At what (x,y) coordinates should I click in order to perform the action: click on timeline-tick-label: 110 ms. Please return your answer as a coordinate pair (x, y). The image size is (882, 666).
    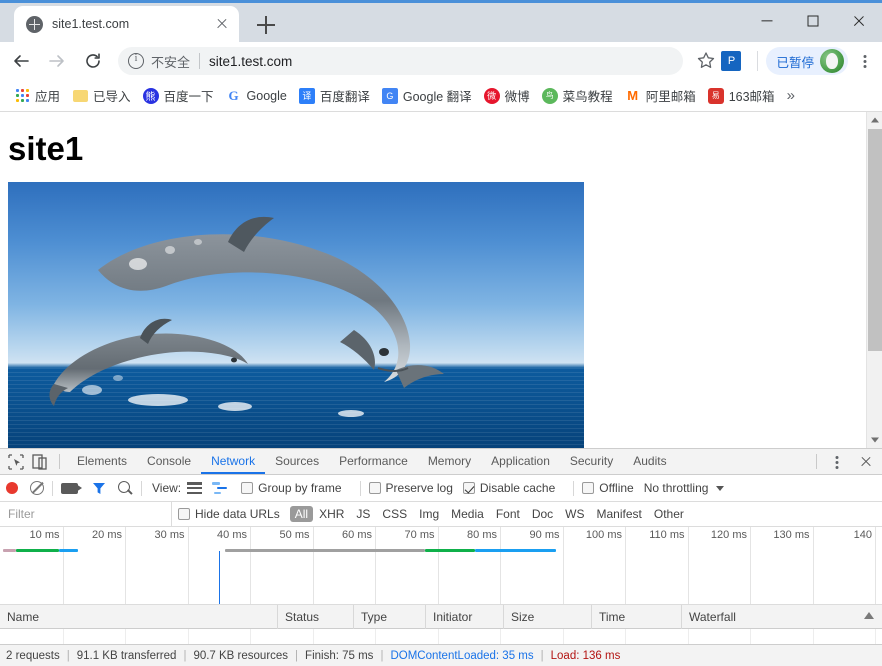
    Looking at the image, I should click on (667, 535).